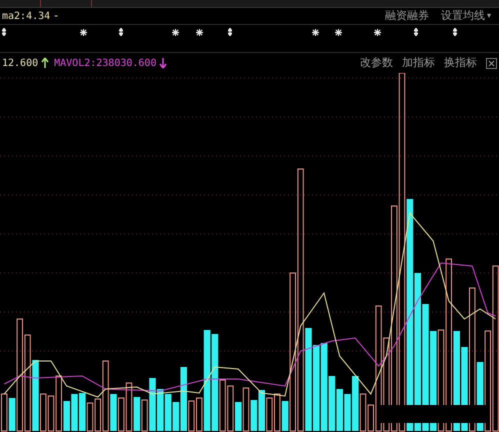 The height and width of the screenshot is (432, 499). What do you see at coordinates (105, 63) in the screenshot?
I see `mavol-value: MAVOL2:238030.600` at bounding box center [105, 63].